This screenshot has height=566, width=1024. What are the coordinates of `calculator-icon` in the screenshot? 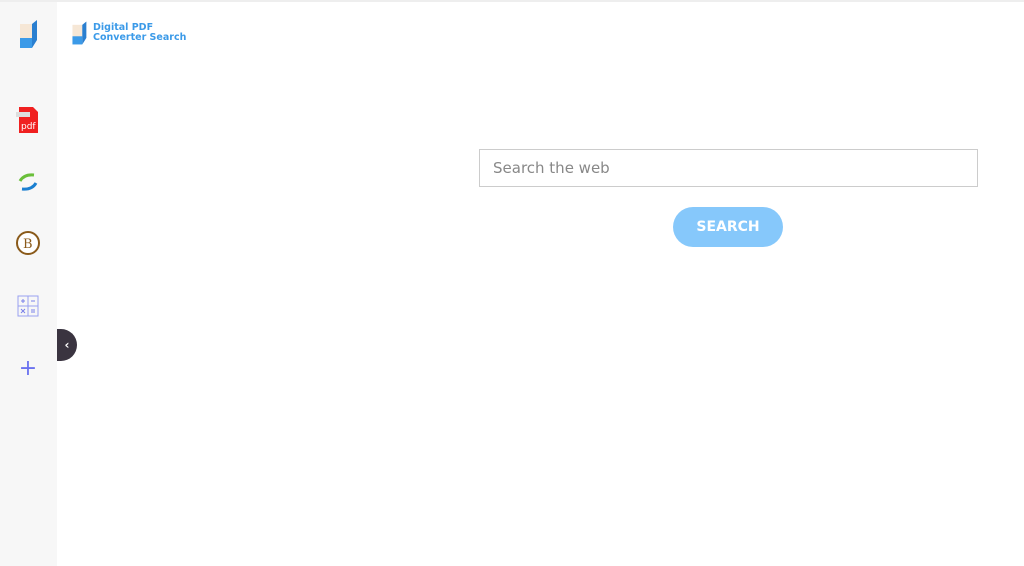 It's located at (28, 306).